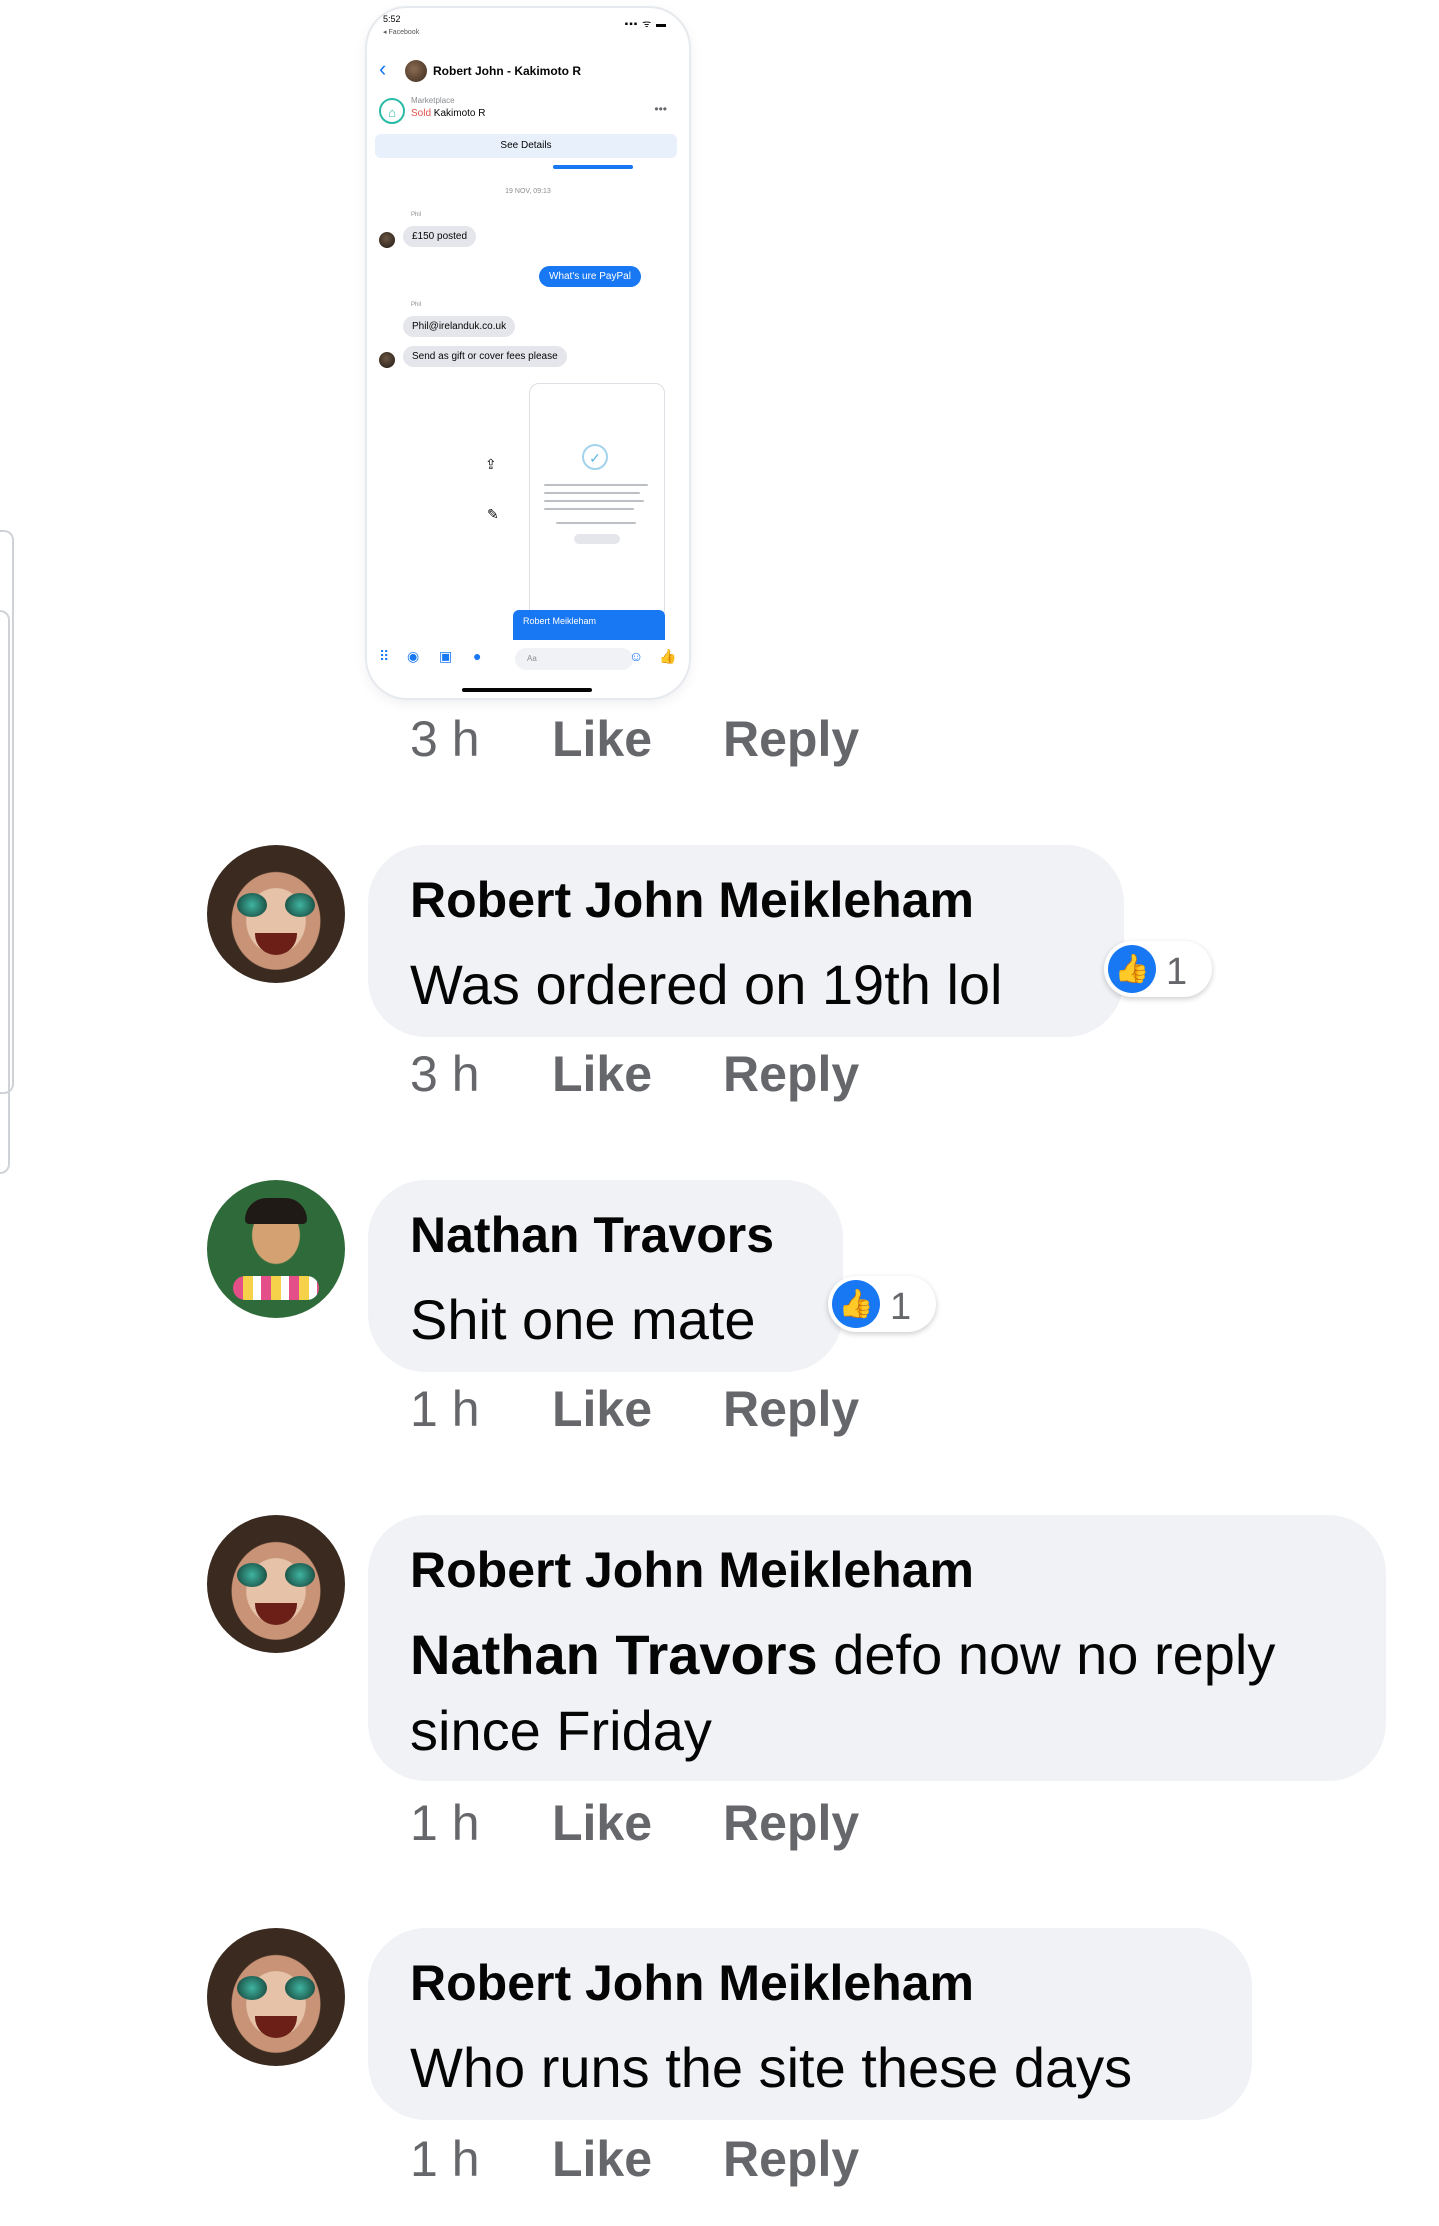 Image resolution: width=1439 pixels, height=2226 pixels. I want to click on msg-posted: £150 posted, so click(440, 236).